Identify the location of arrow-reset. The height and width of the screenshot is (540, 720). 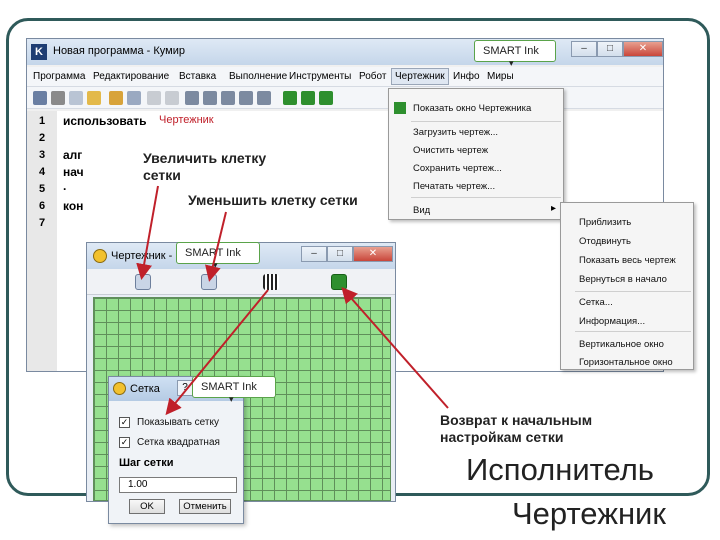
(395, 347).